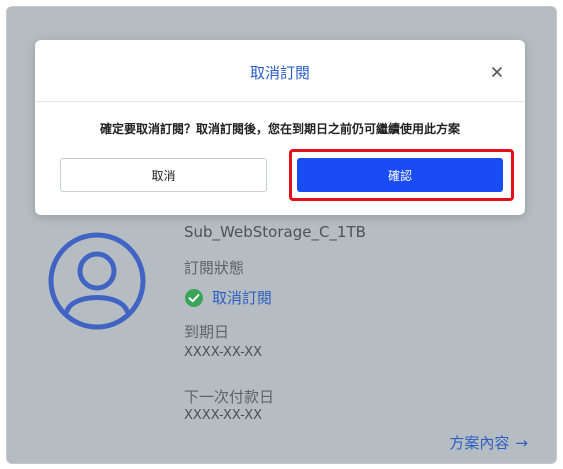  I want to click on expiry-label: 到期日, so click(207, 332).